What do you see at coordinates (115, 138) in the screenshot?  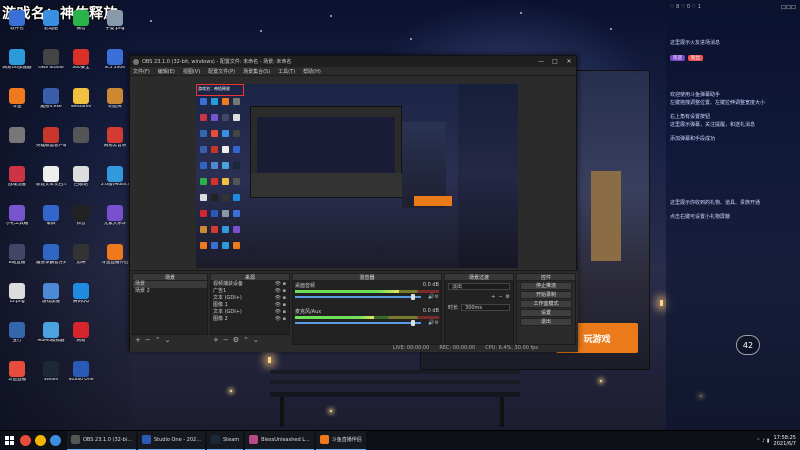 I see `desktop-shortcut: 网易云音乐` at bounding box center [115, 138].